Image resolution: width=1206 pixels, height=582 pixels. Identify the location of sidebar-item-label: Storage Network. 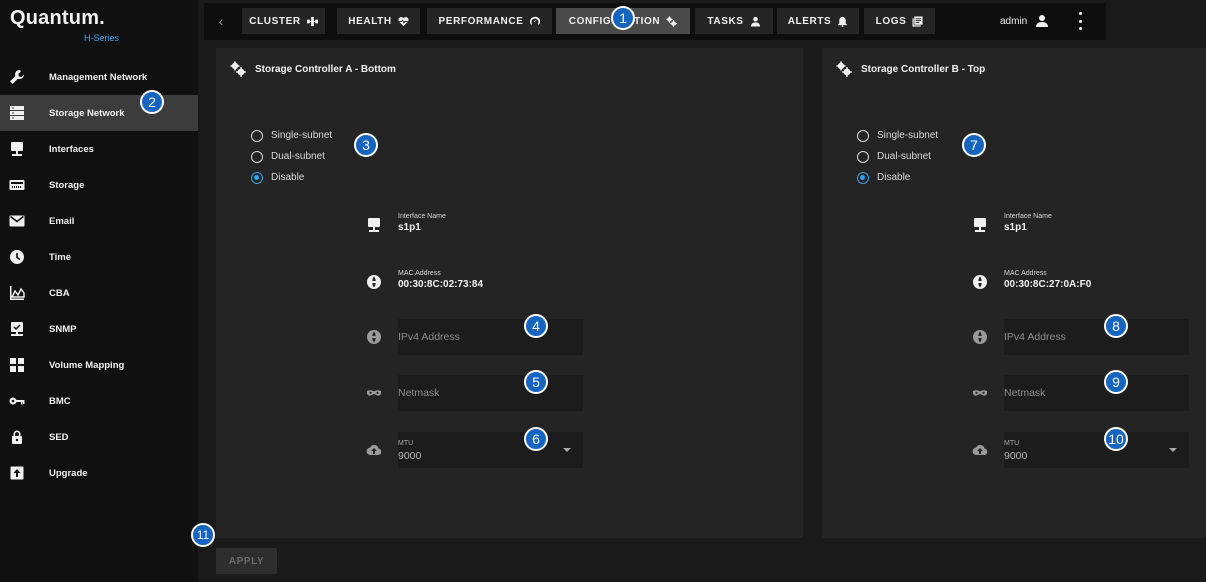
(87, 113).